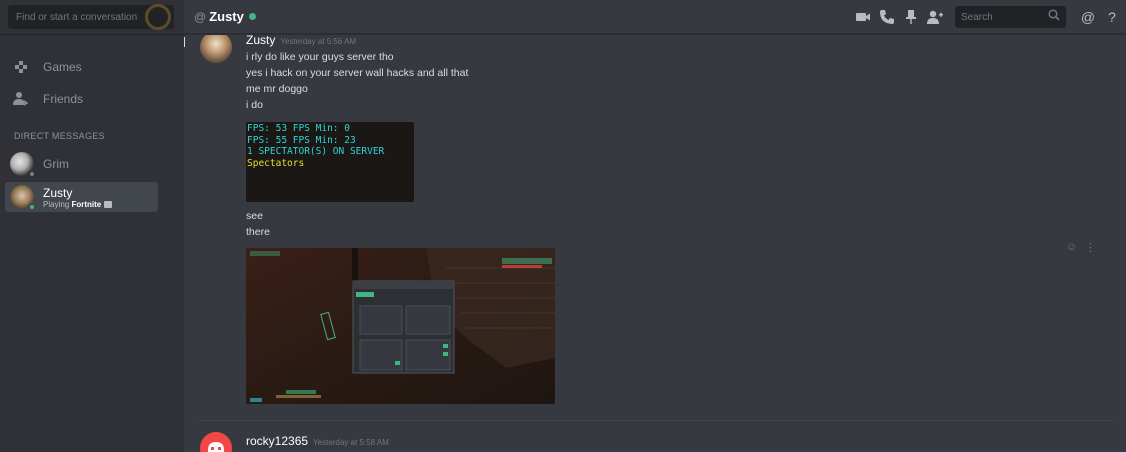 This screenshot has width=1126, height=452. Describe the element at coordinates (276, 163) in the screenshot. I see `embed-line: Spectators` at that location.